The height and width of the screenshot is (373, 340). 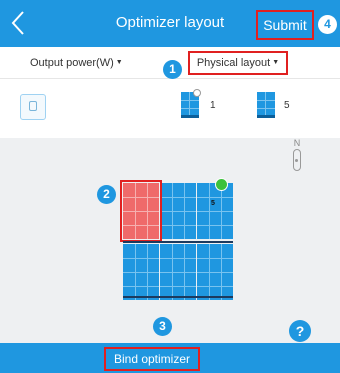 I want to click on submit-button: Submit, so click(x=285, y=25).